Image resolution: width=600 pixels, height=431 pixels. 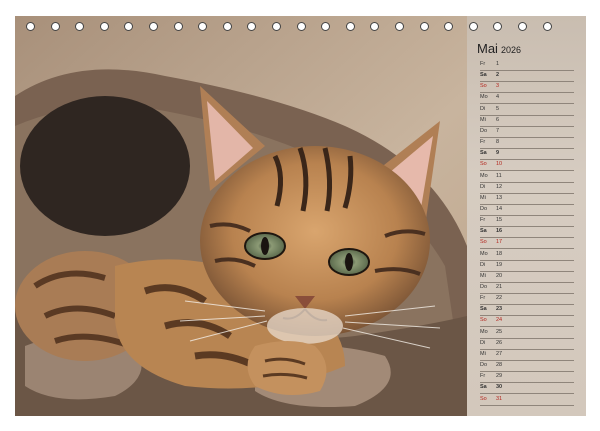 I want to click on day-number: 31, so click(x=499, y=398).